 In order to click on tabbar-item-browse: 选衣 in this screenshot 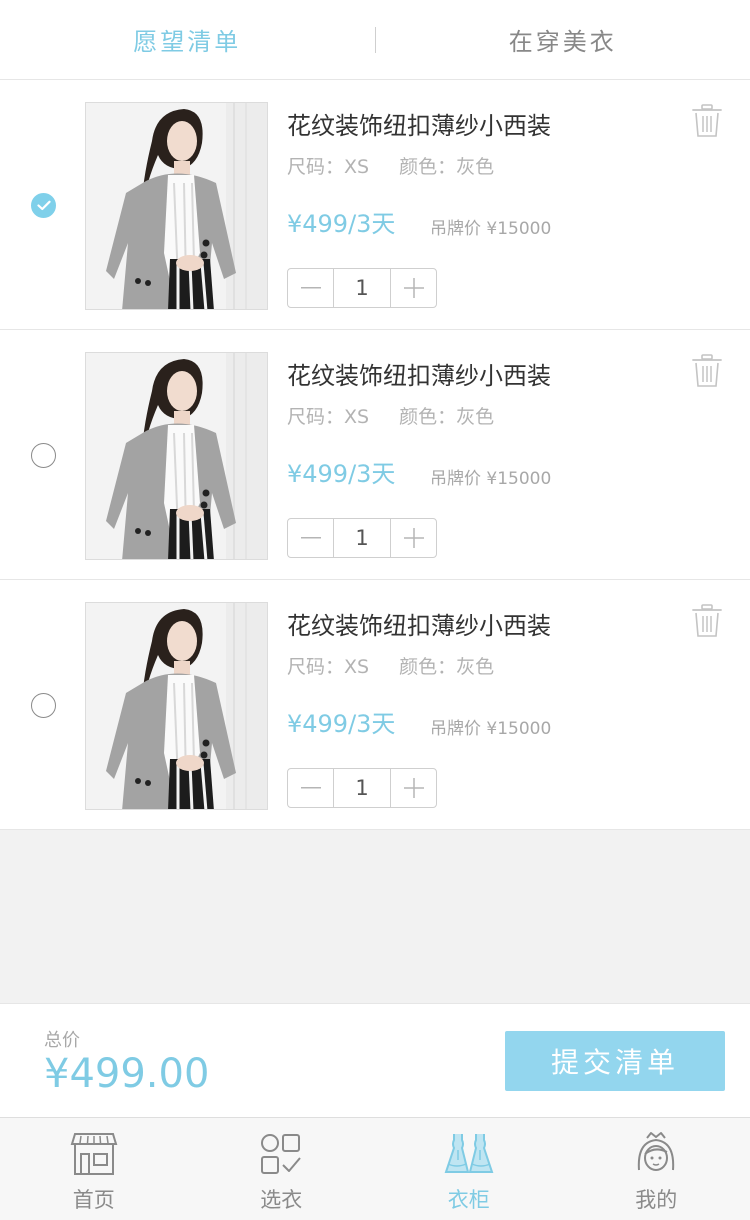, I will do `click(282, 1169)`.